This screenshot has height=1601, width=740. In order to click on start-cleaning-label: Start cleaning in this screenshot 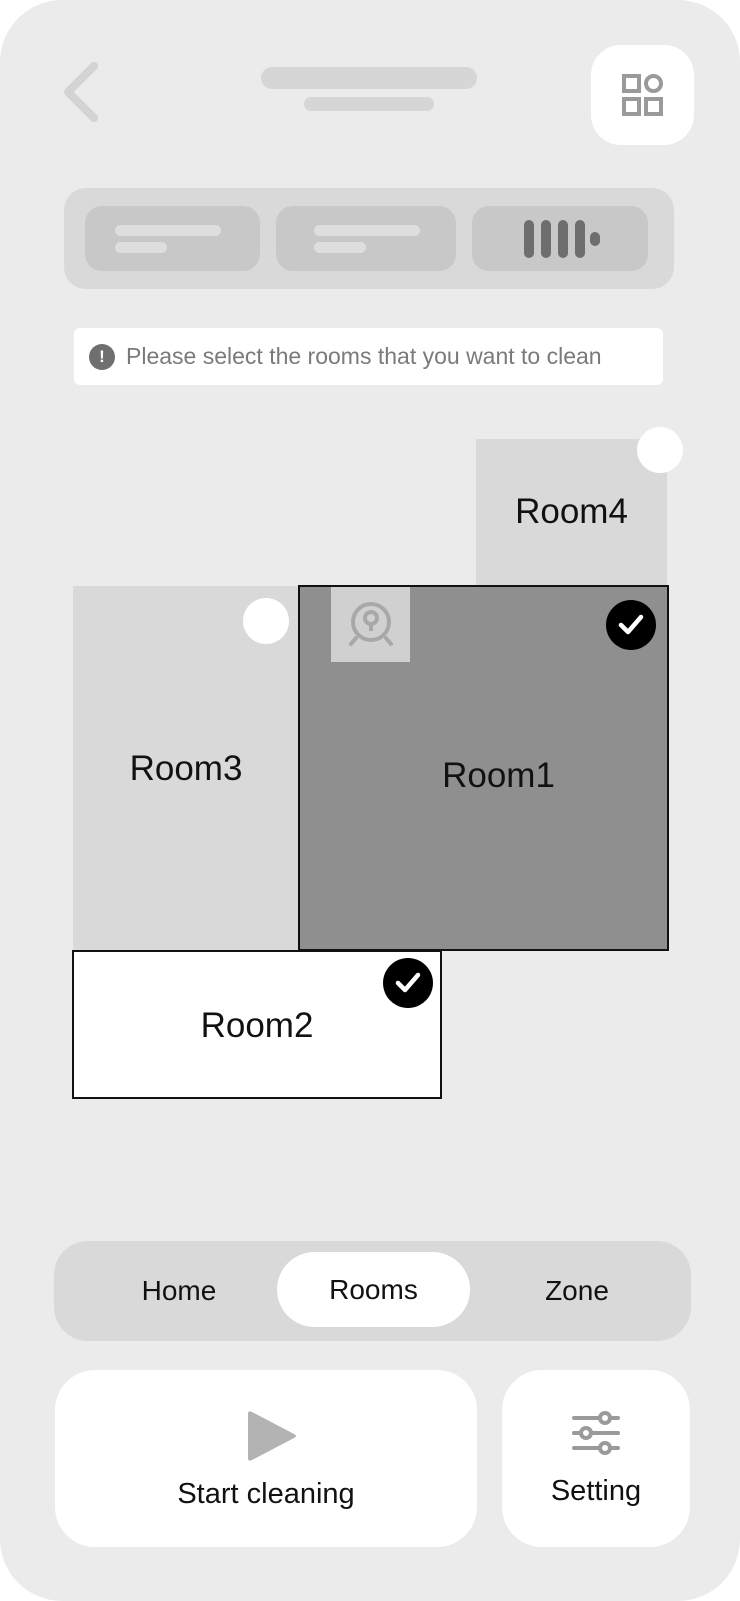, I will do `click(266, 1494)`.